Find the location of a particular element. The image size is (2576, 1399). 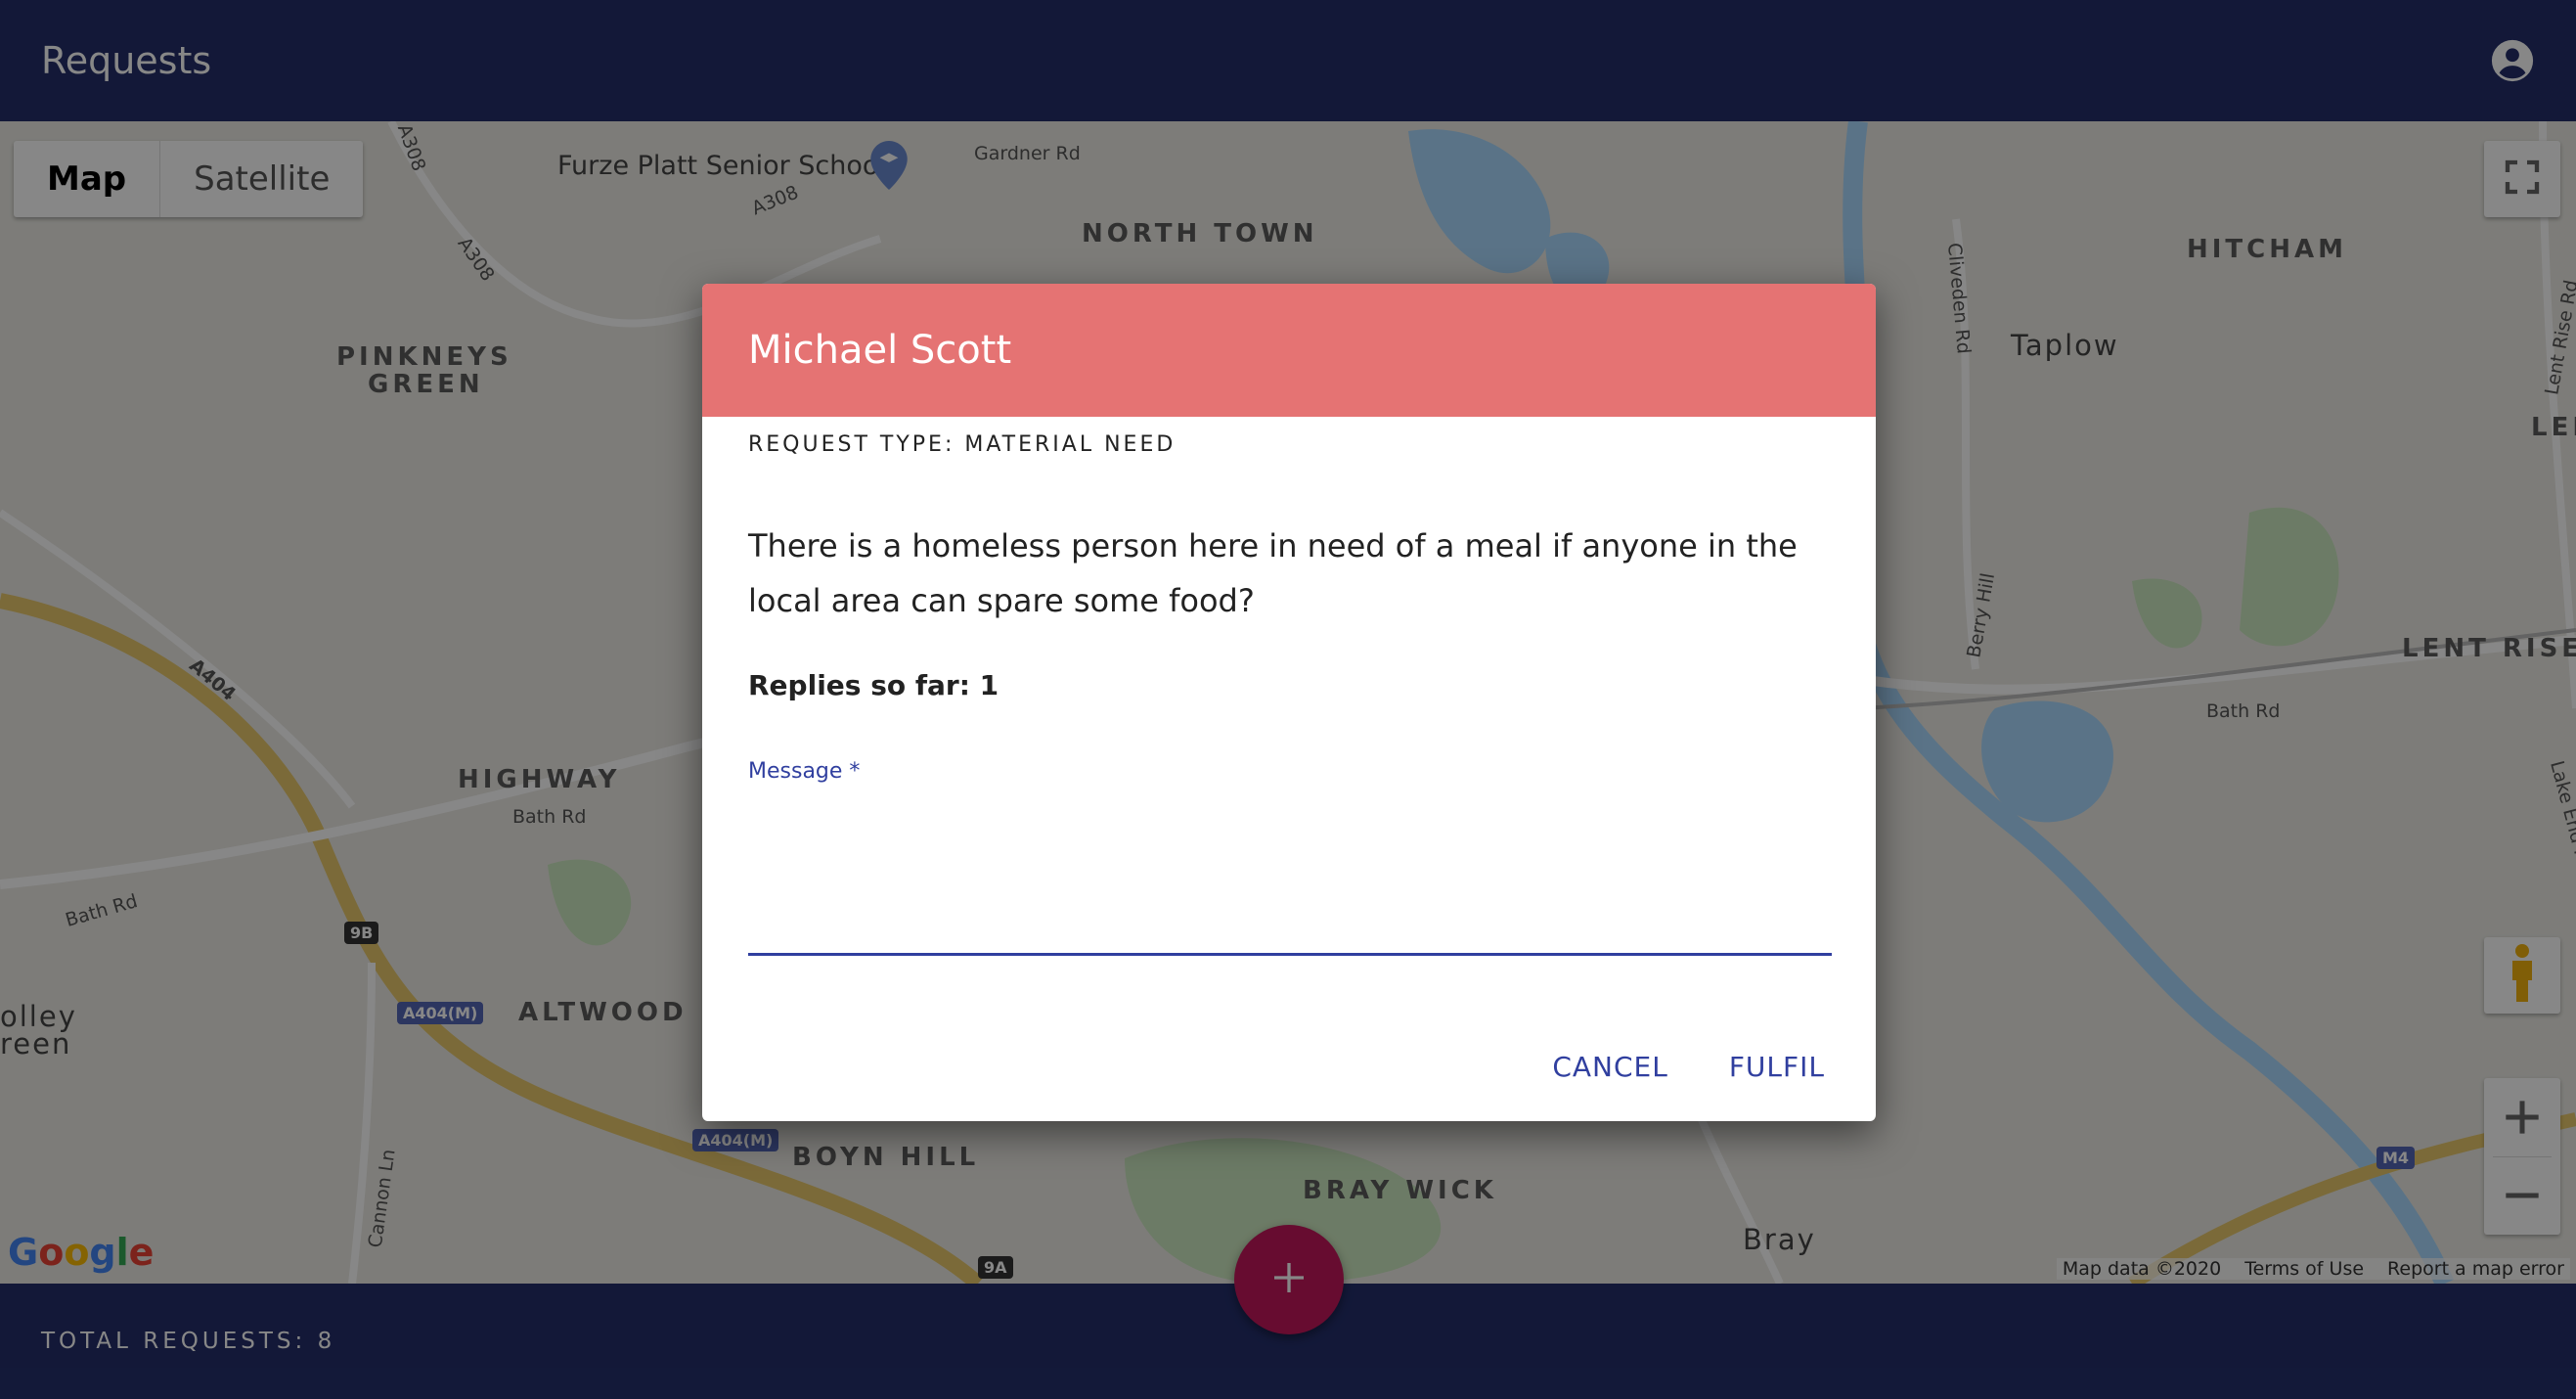

dialog-header: Michael Scott is located at coordinates (1289, 350).